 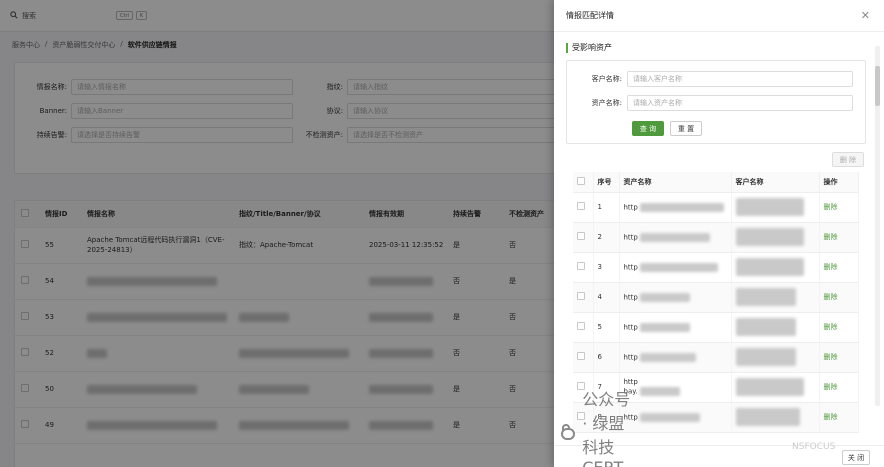 What do you see at coordinates (716, 357) in the screenshot?
I see `table-row: 6 http 删除` at bounding box center [716, 357].